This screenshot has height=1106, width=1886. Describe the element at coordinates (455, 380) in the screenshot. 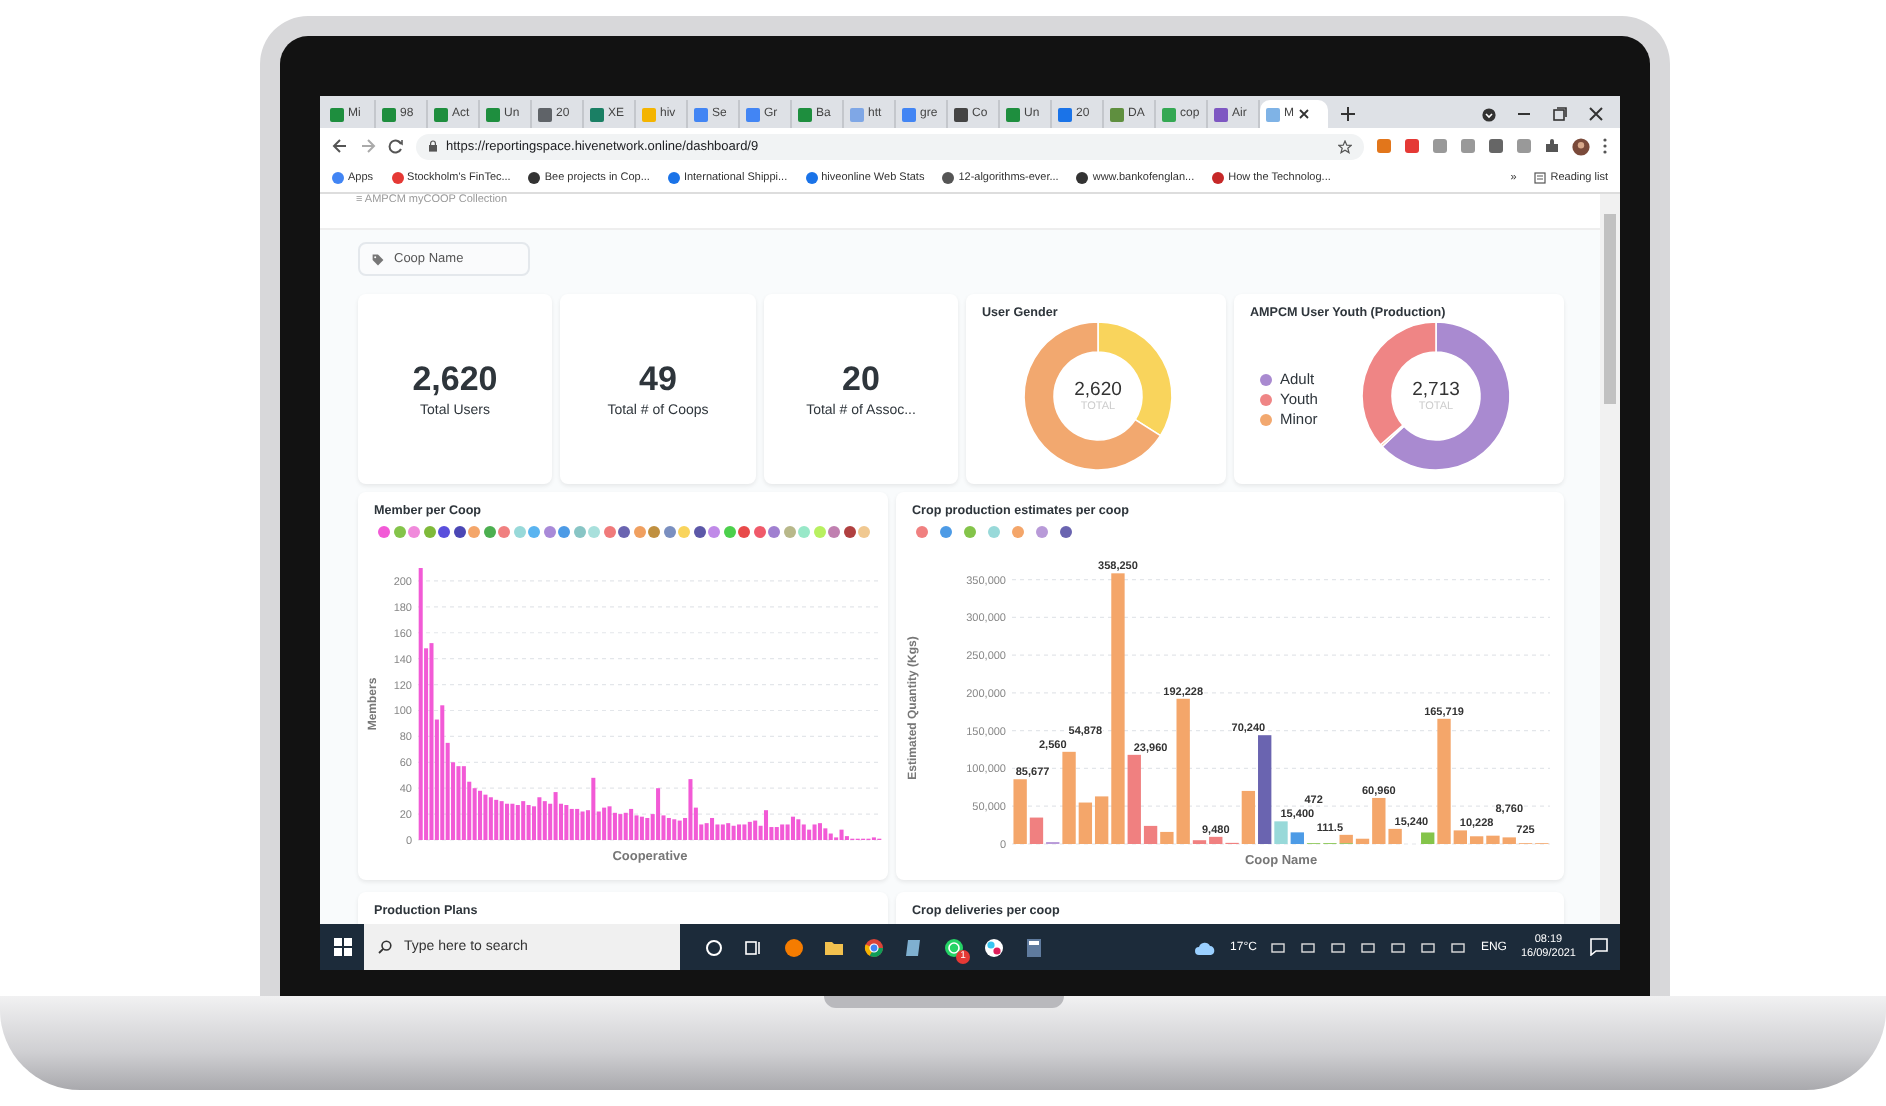

I see `stat-value: 2,620` at that location.